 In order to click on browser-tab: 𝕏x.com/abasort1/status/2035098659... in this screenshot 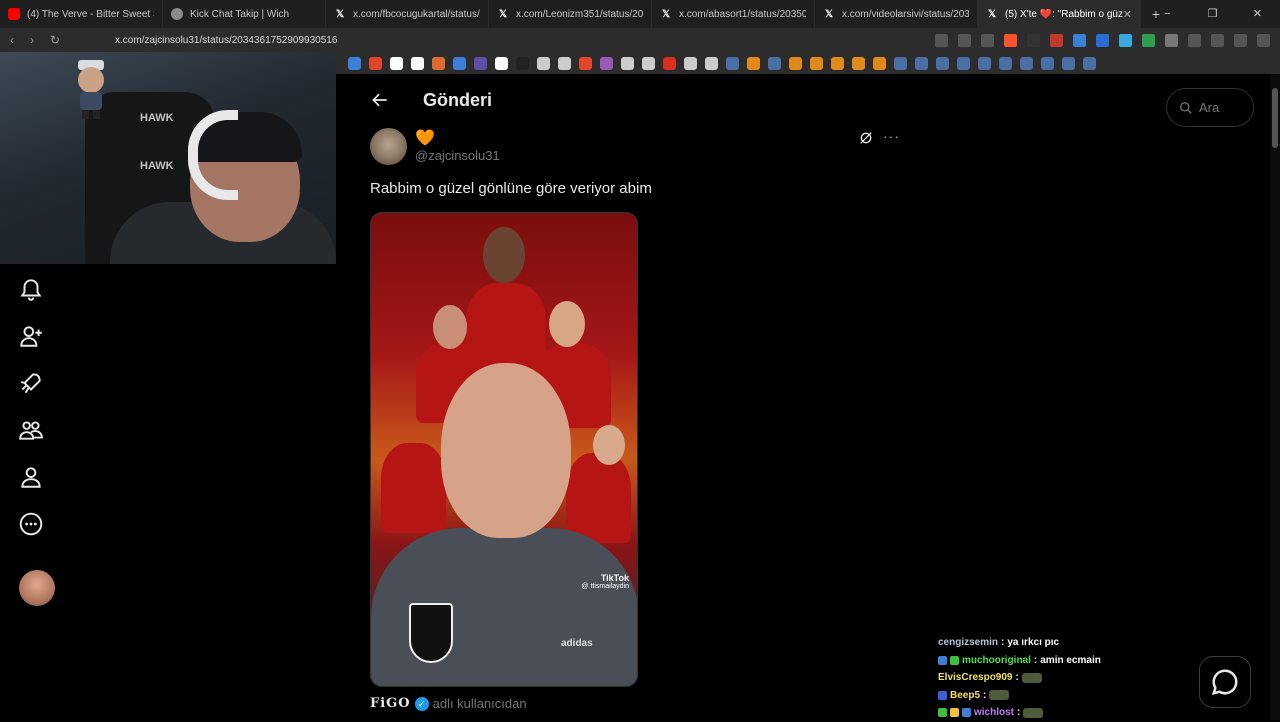, I will do `click(733, 14)`.